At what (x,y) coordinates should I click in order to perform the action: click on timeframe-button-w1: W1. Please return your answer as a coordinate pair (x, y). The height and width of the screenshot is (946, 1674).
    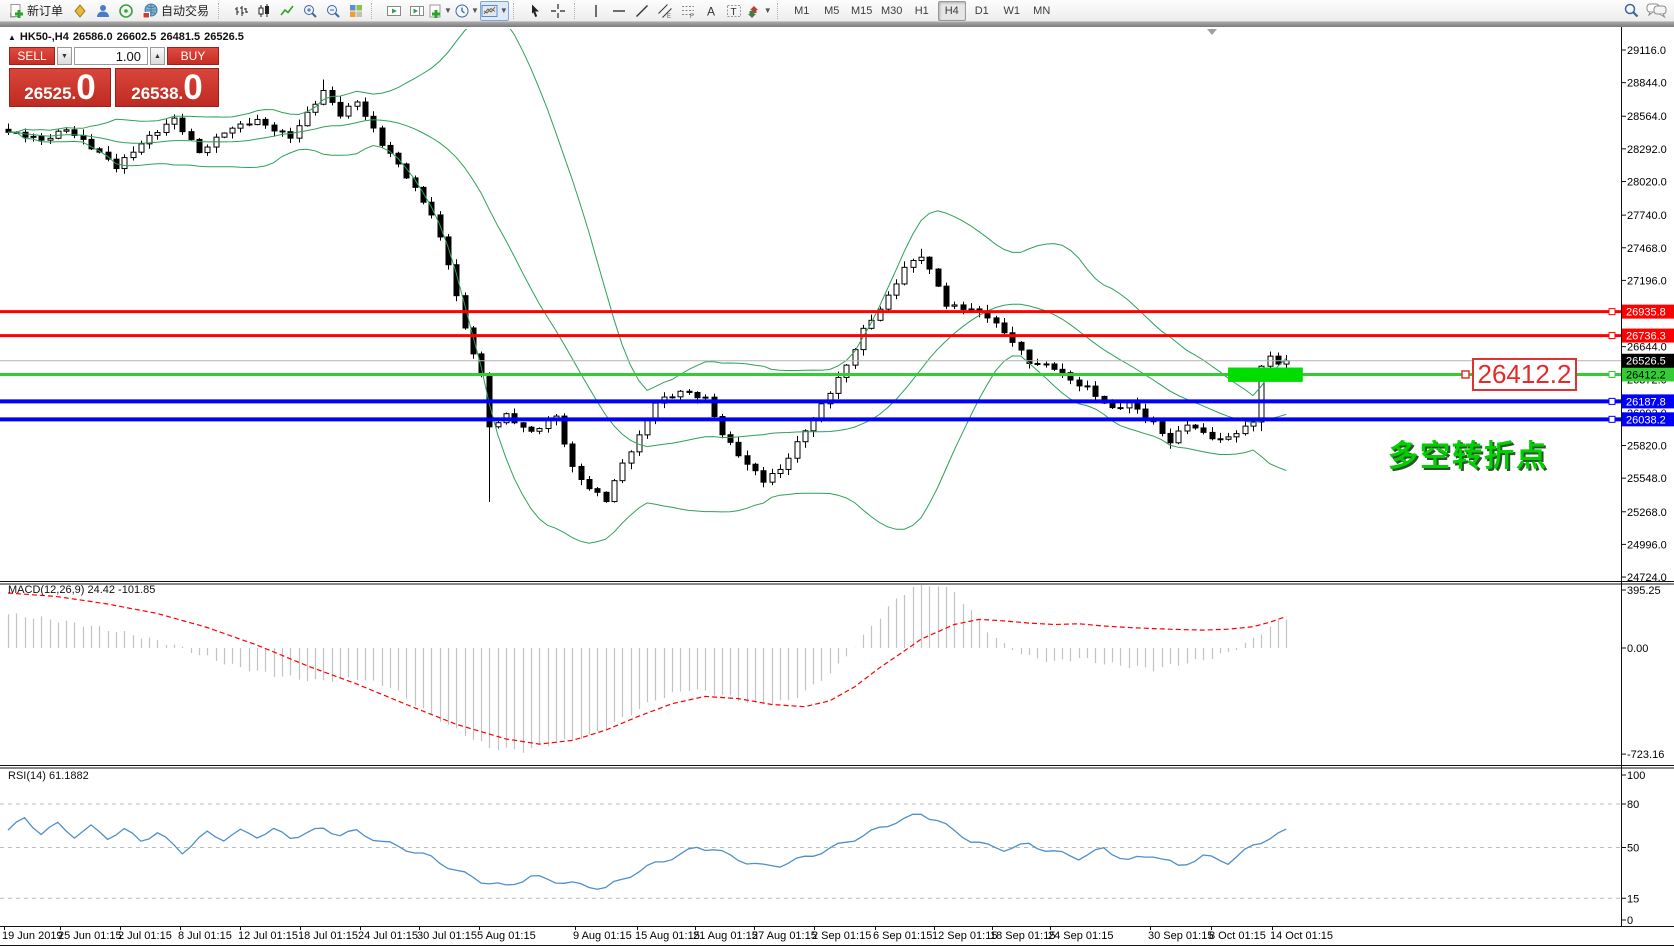
    Looking at the image, I should click on (1012, 11).